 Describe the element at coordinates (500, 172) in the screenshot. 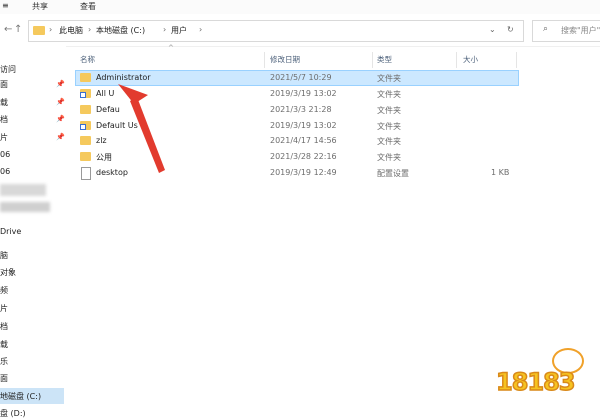

I see `file-size: 1 KB` at that location.